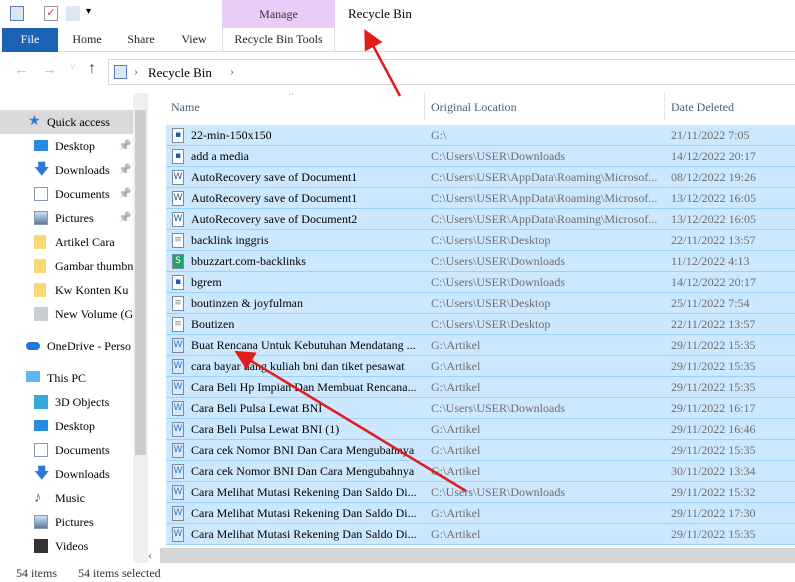  Describe the element at coordinates (66, 242) in the screenshot. I see `nav-quick-artikel-cara: Artikel Cara` at that location.